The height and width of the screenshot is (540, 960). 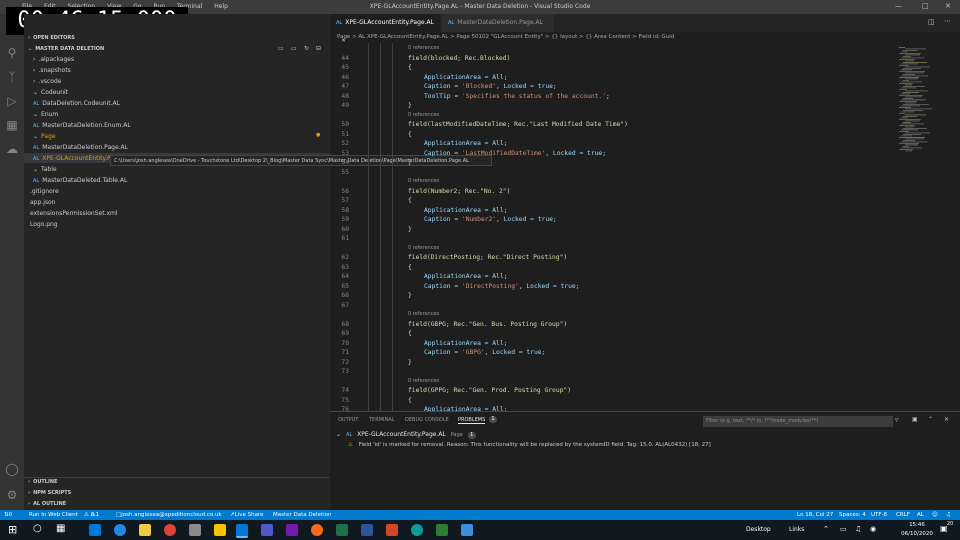 I want to click on tab-terminal: TERMINAL, so click(x=381, y=420).